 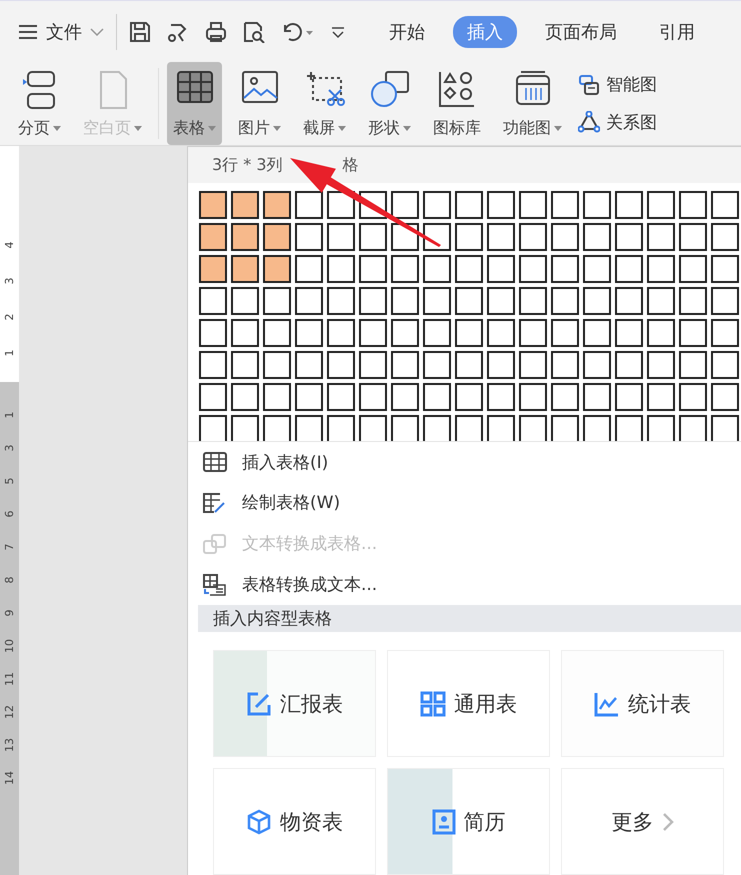 What do you see at coordinates (389, 103) in the screenshot?
I see `shapes-button: 形状` at bounding box center [389, 103].